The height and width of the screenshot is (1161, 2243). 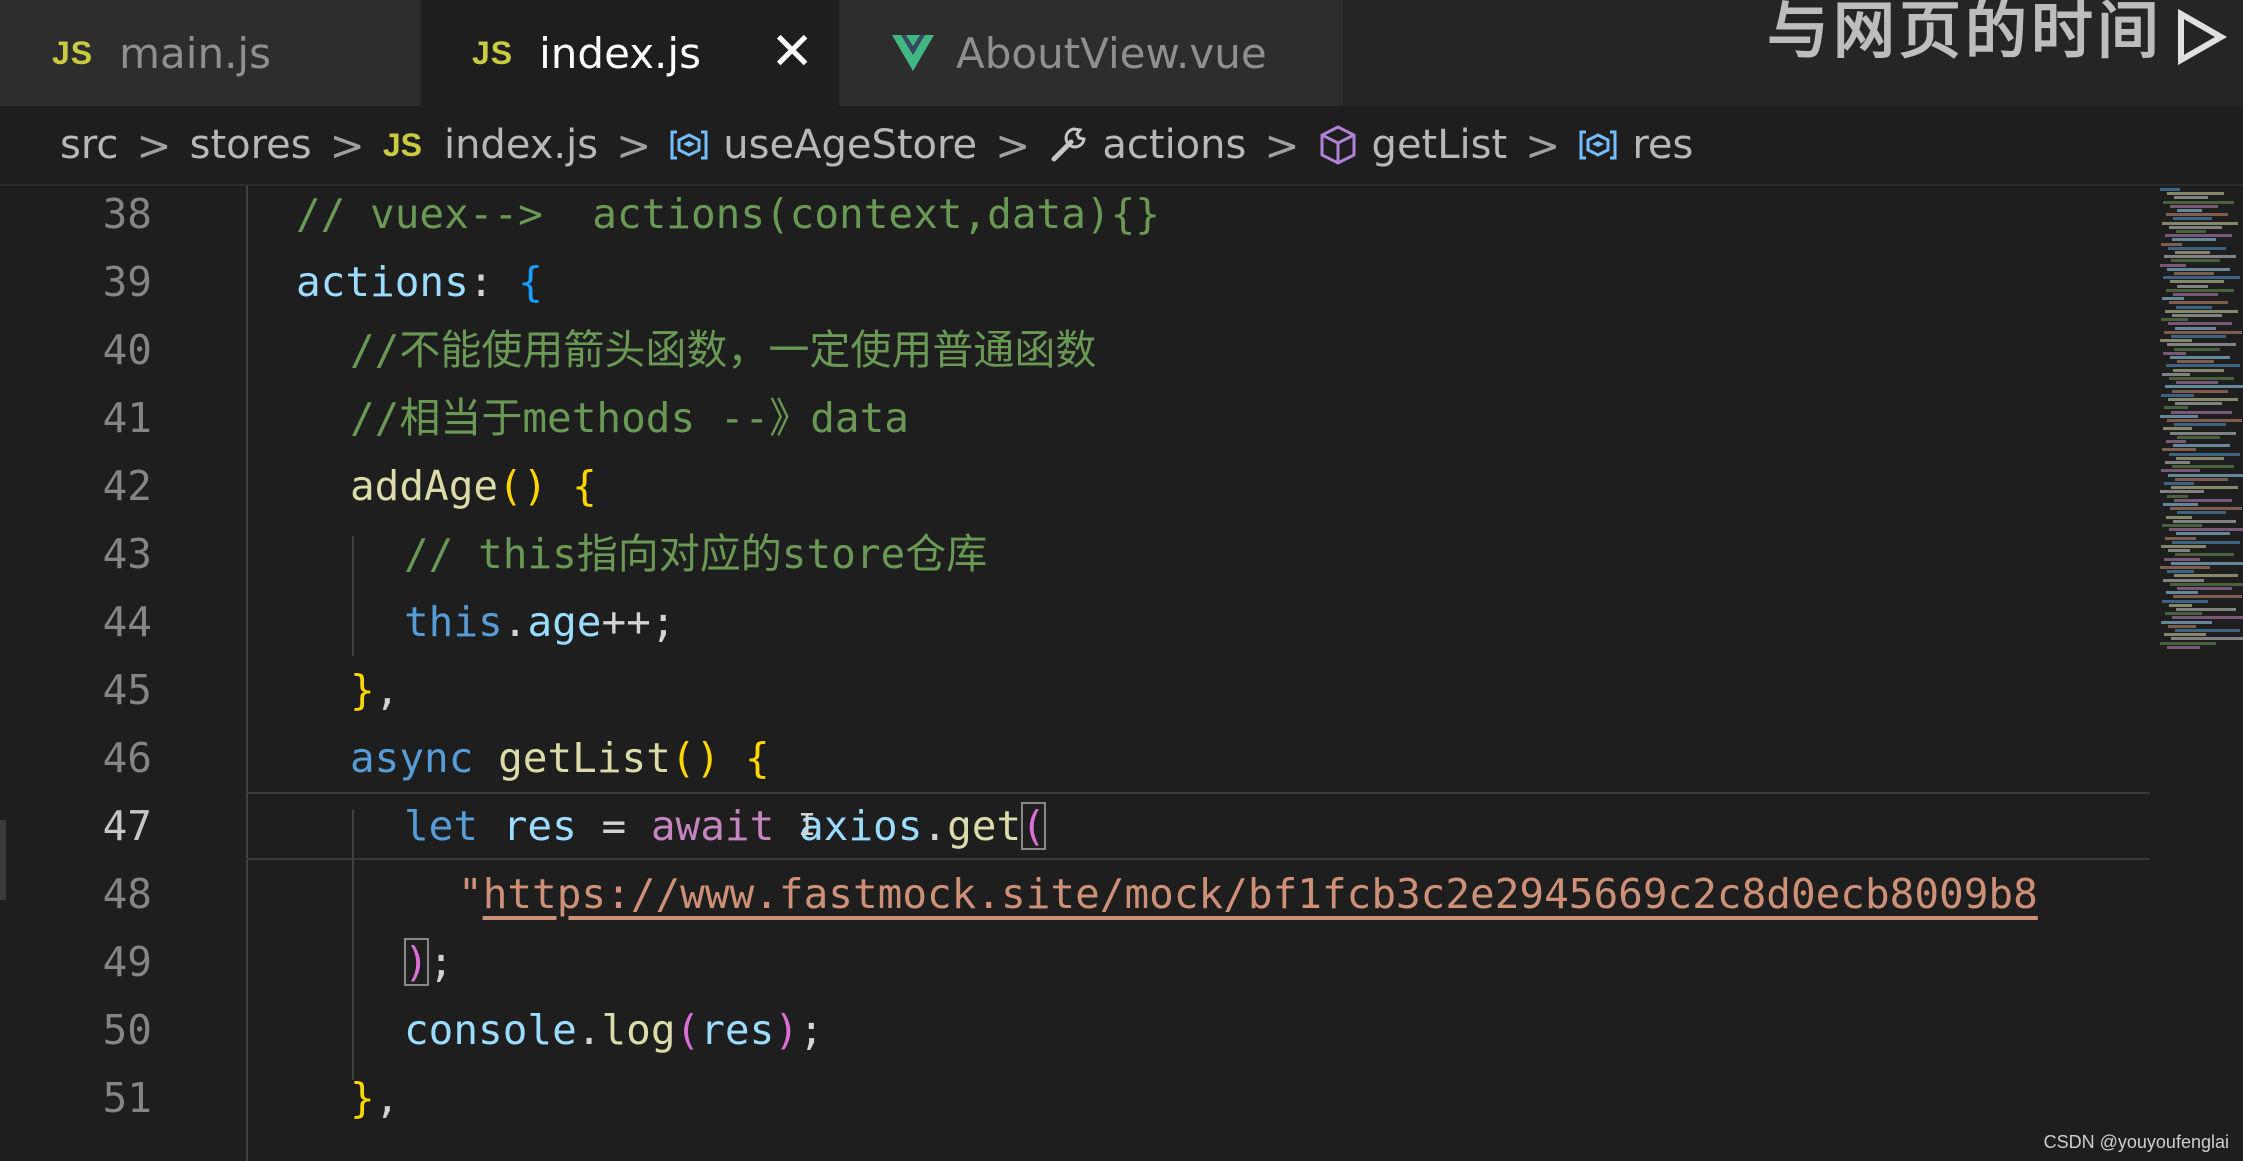 I want to click on code-token: addAge, so click(x=424, y=486).